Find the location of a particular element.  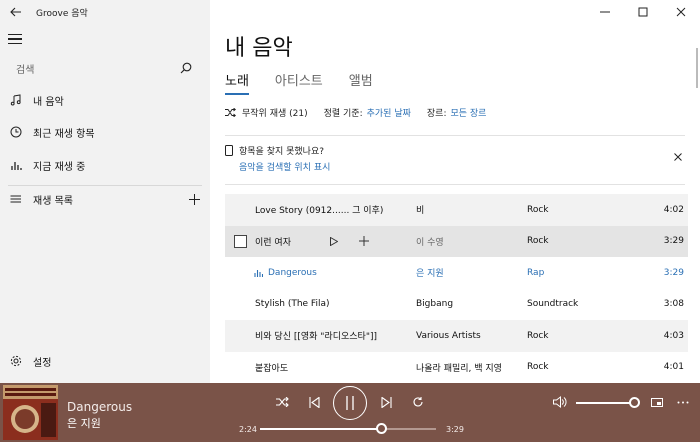

previous-button is located at coordinates (314, 402).